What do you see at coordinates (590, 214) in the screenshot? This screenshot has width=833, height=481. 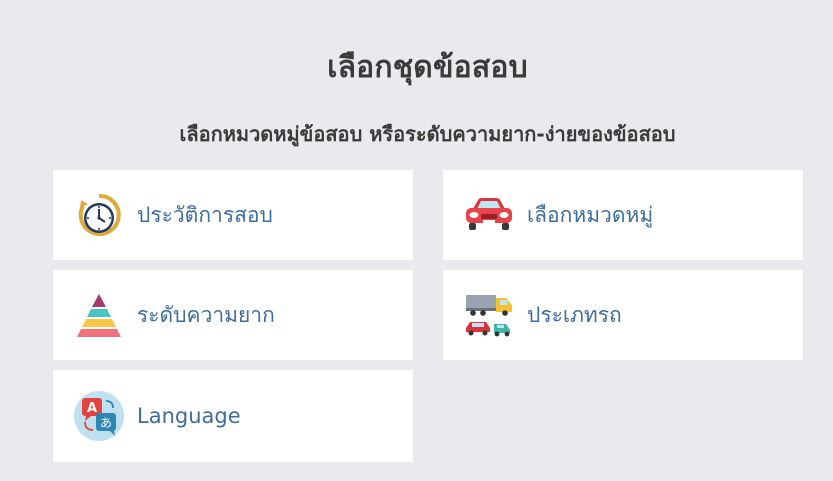 I see `select-category-label: เลือกหมวดหมู่` at bounding box center [590, 214].